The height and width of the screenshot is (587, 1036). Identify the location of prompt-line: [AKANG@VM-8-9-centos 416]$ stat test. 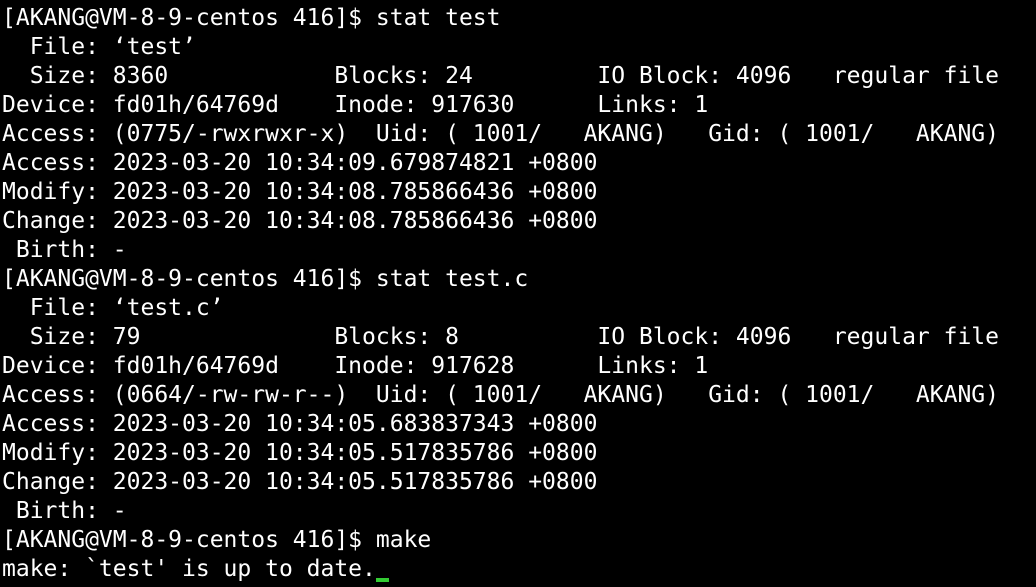
(251, 18).